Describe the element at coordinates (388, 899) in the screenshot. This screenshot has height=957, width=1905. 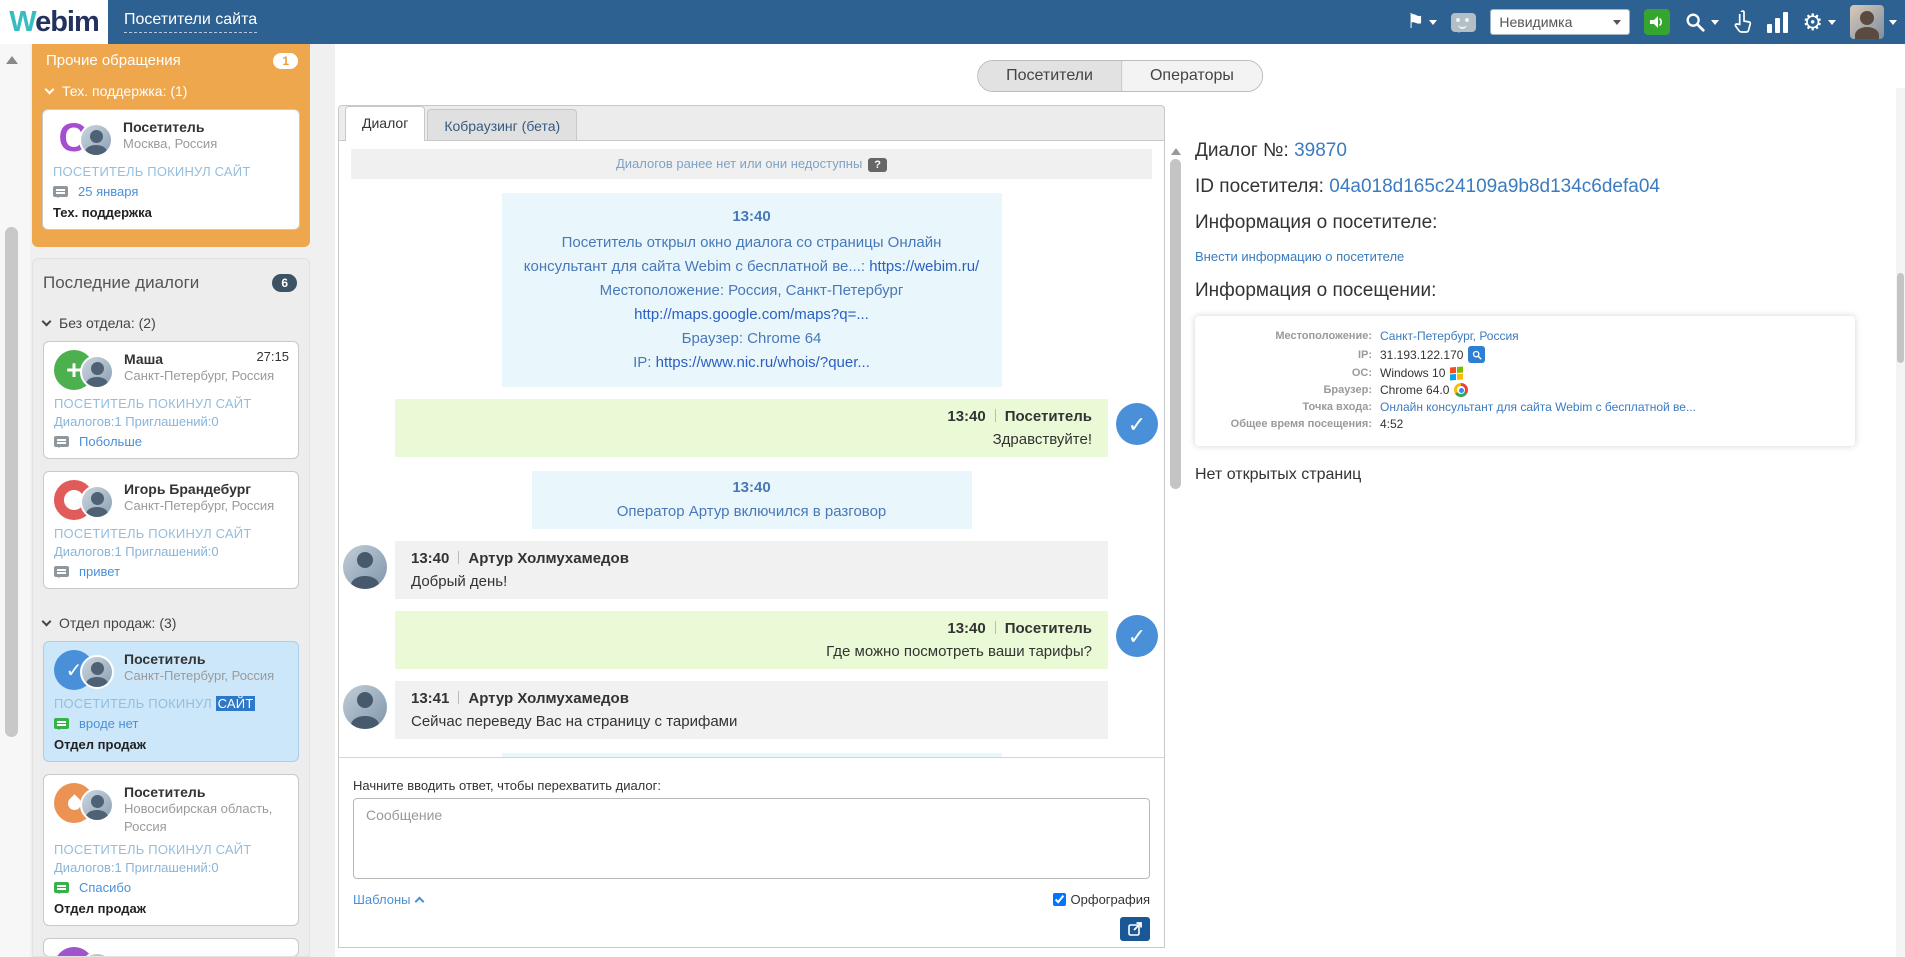
I see `templates-link: Шаблоны` at that location.